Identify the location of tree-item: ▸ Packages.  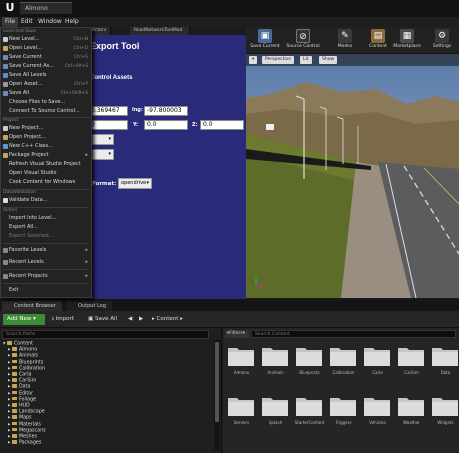
(105, 443).